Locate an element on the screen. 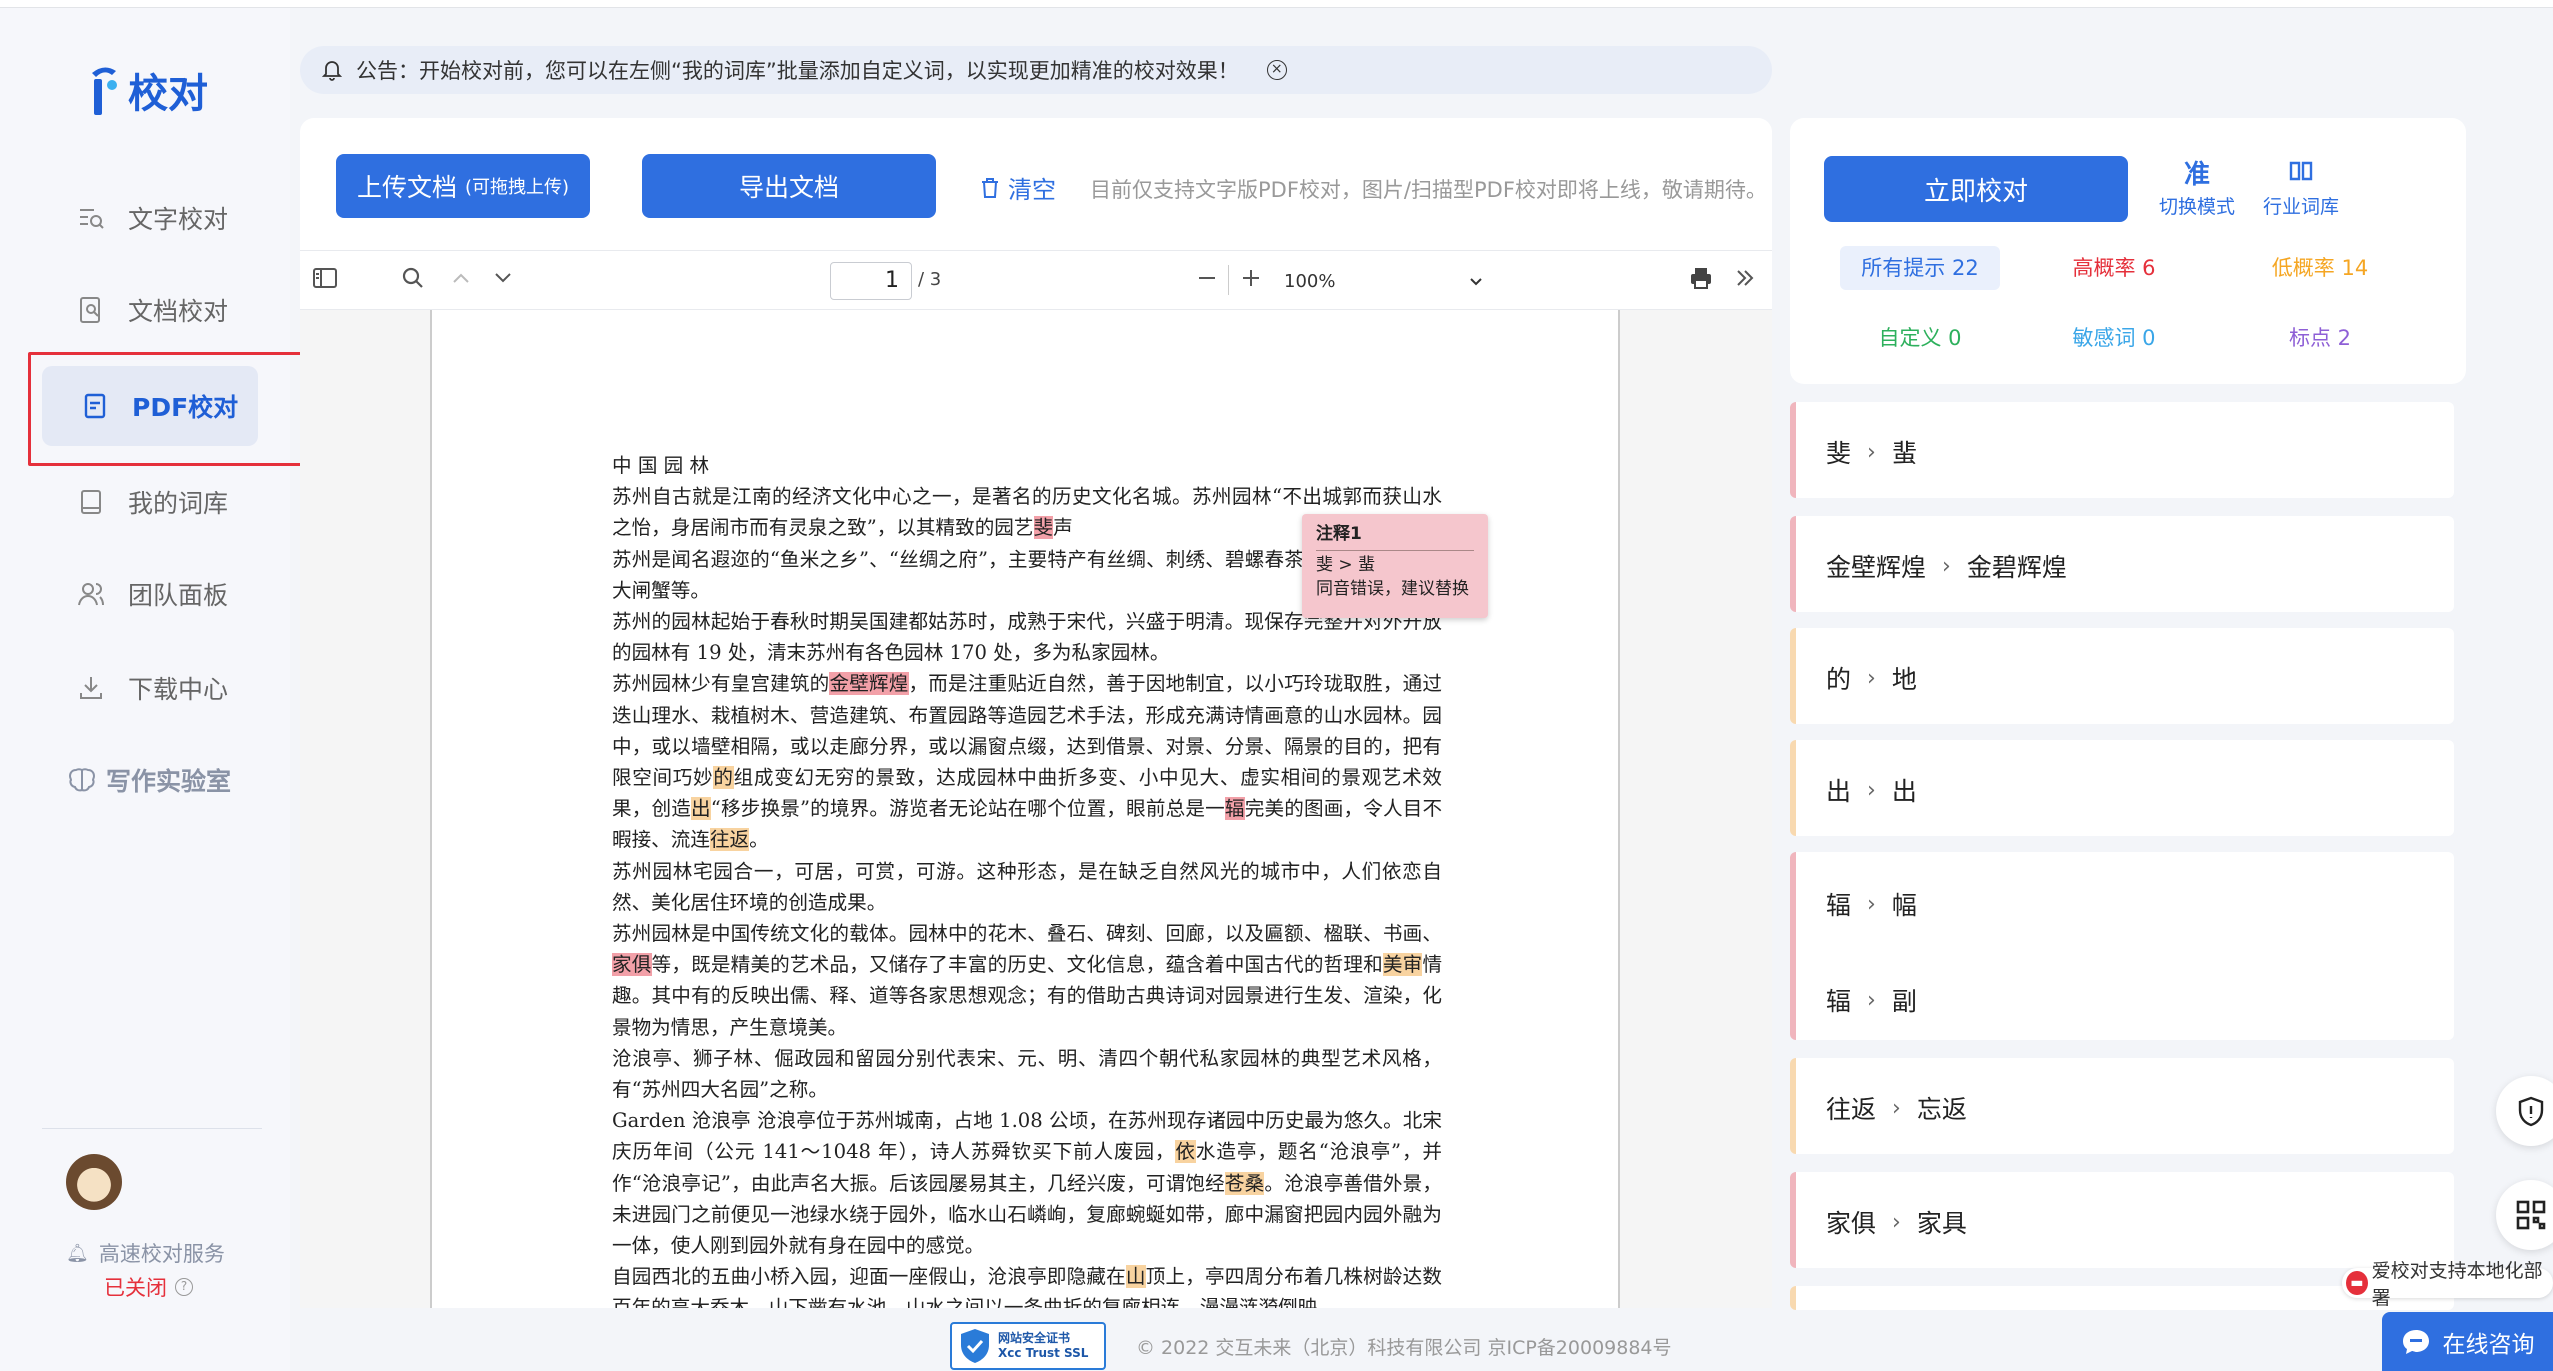 This screenshot has width=2553, height=1371. logo: 校对 is located at coordinates (148, 90).